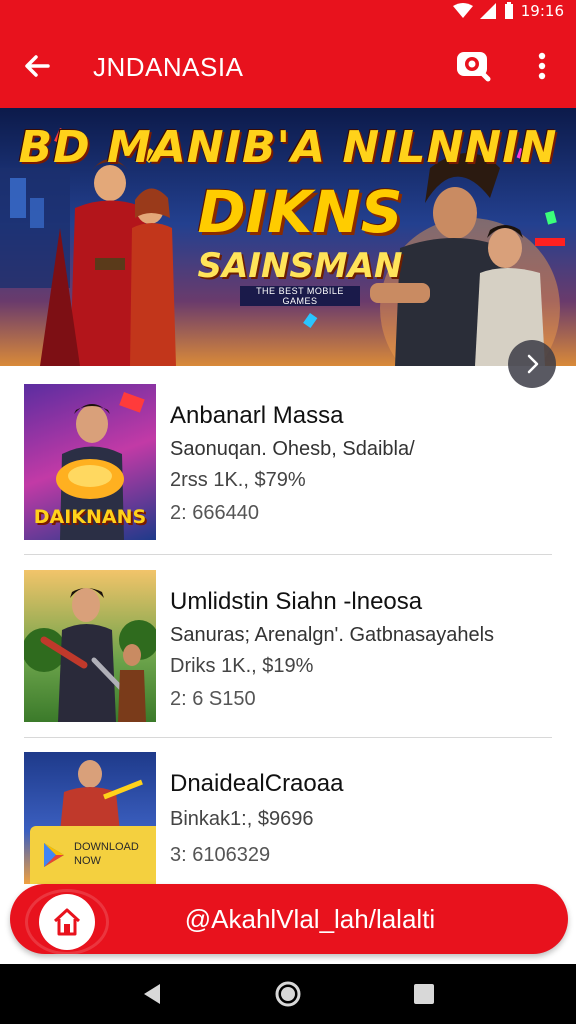 The image size is (576, 1024). Describe the element at coordinates (90, 462) in the screenshot. I see `game-thumbnail: DAIKNANS` at that location.